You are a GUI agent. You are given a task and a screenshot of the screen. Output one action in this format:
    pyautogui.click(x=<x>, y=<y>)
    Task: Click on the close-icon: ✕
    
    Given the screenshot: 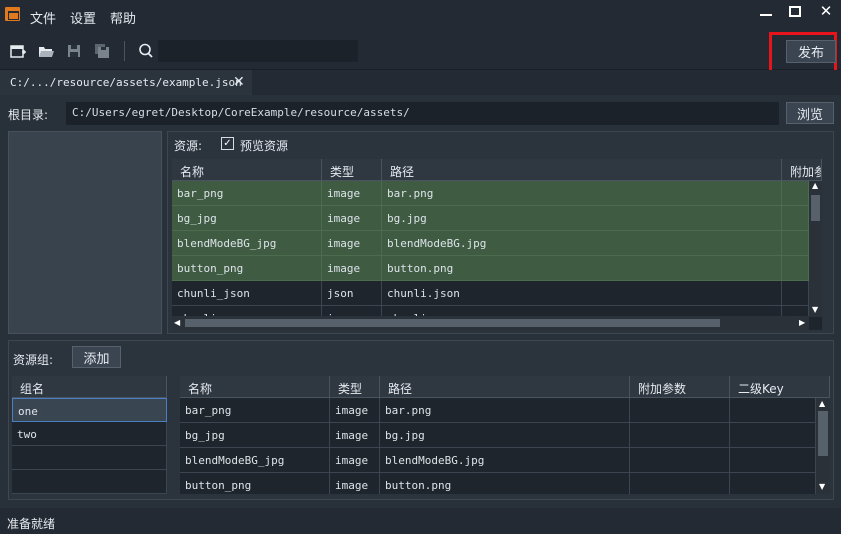 What is the action you would take?
    pyautogui.click(x=826, y=11)
    